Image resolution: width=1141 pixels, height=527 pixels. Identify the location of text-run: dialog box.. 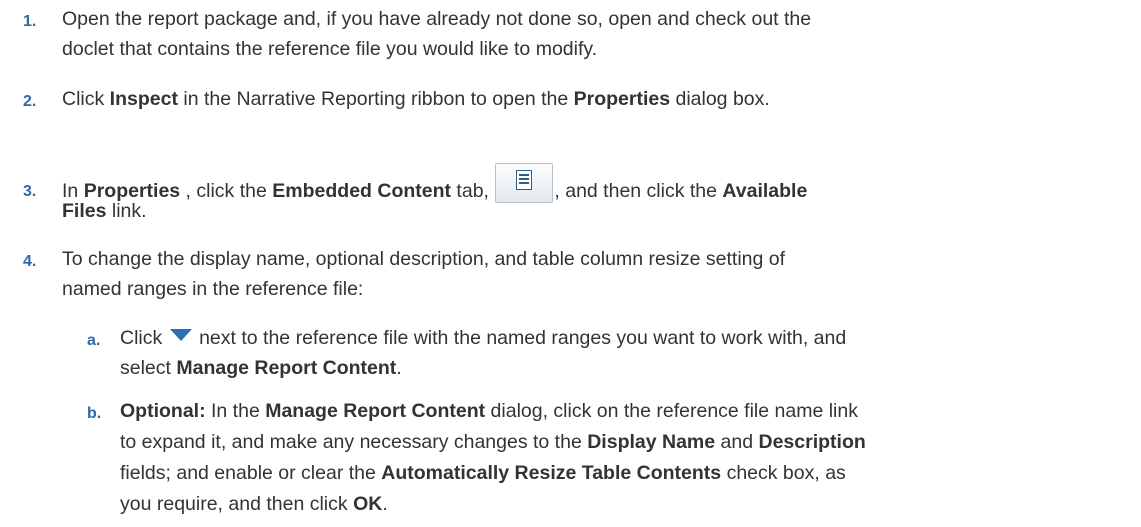
(720, 99).